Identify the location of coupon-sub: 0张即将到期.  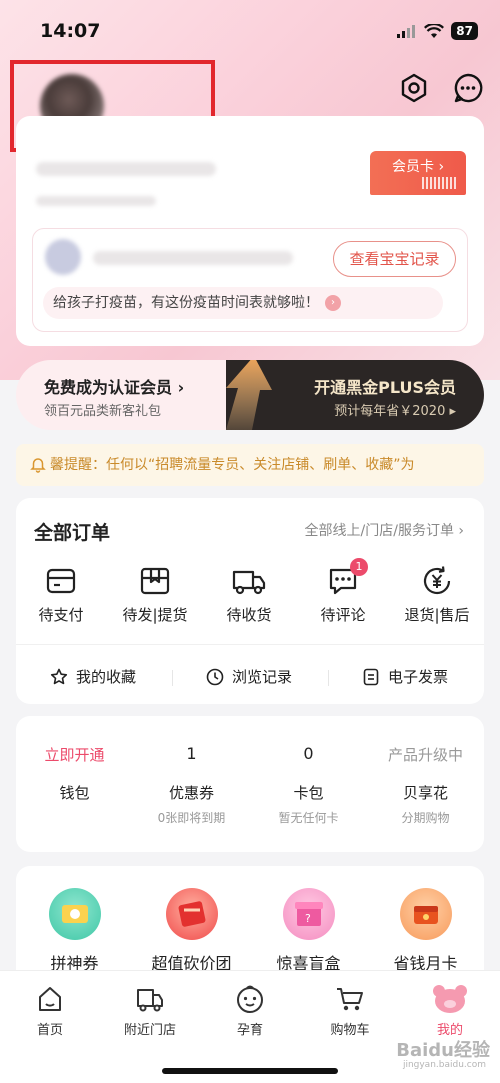
(191, 818).